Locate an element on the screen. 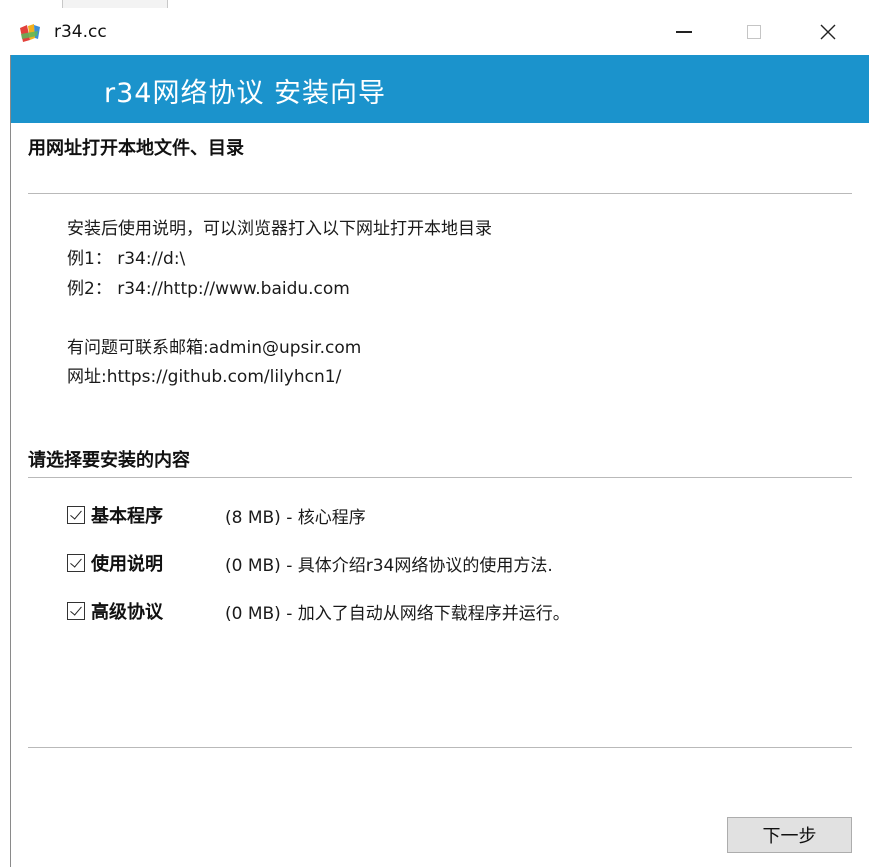  checkbox-basic is located at coordinates (76, 515).